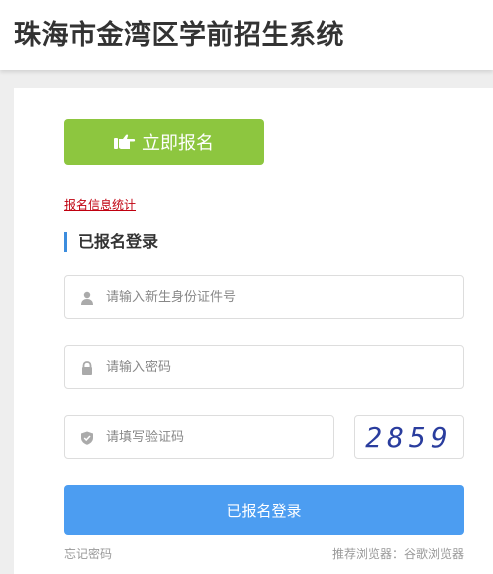  Describe the element at coordinates (264, 510) in the screenshot. I see `login-button: 已报名登录` at that location.